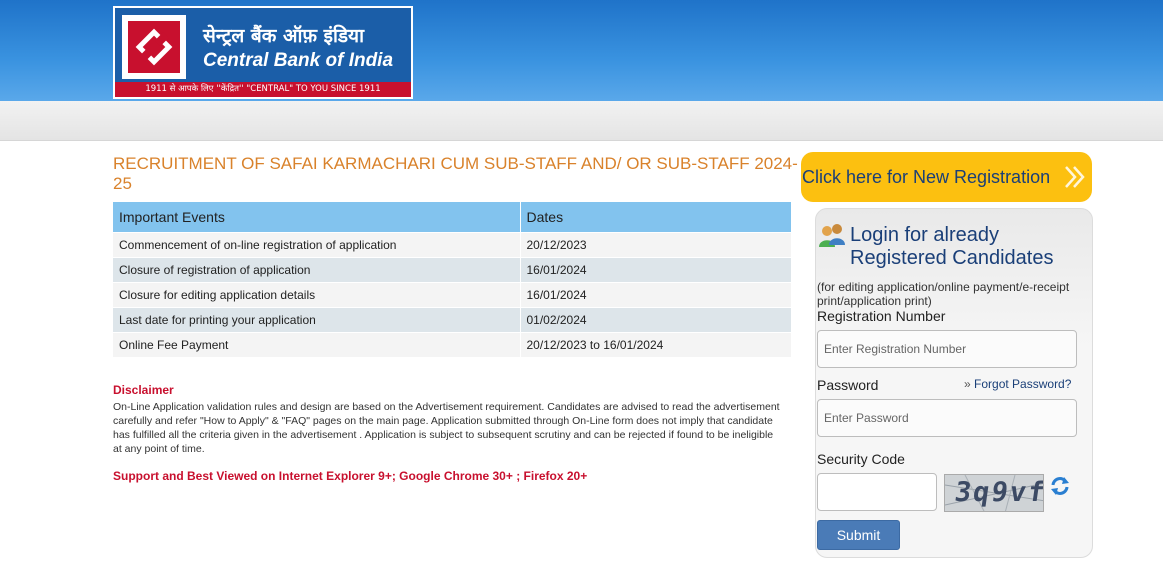  I want to click on logo-hindi-text: सेन्ट्रल बैंक ऑफ़ इंडिया, so click(283, 36).